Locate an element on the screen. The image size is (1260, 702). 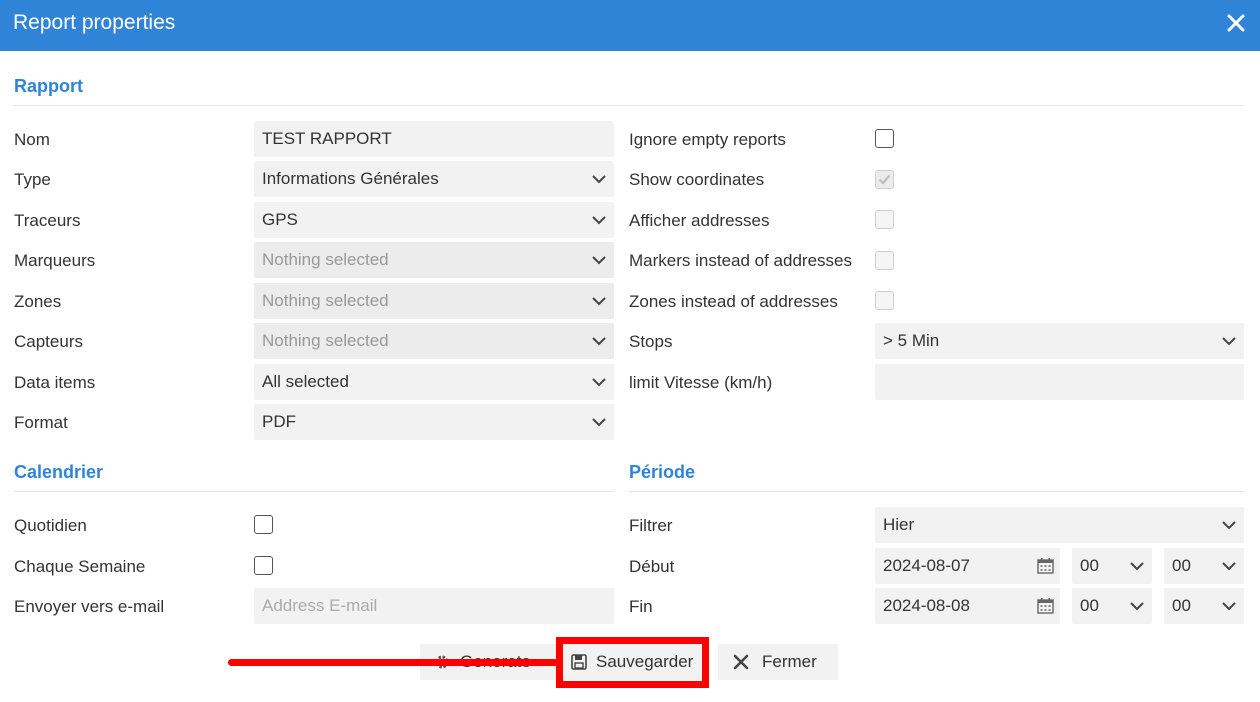
zones-instead-label: Zones instead of addresses is located at coordinates (733, 301).